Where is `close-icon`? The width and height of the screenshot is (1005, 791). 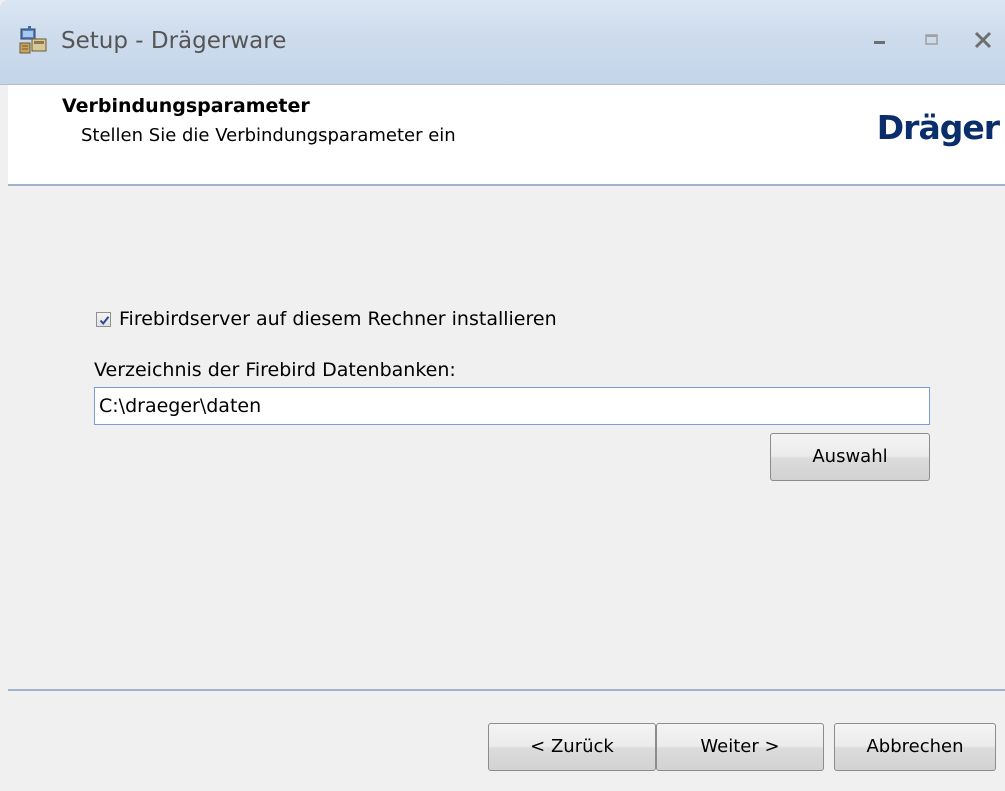
close-icon is located at coordinates (983, 40).